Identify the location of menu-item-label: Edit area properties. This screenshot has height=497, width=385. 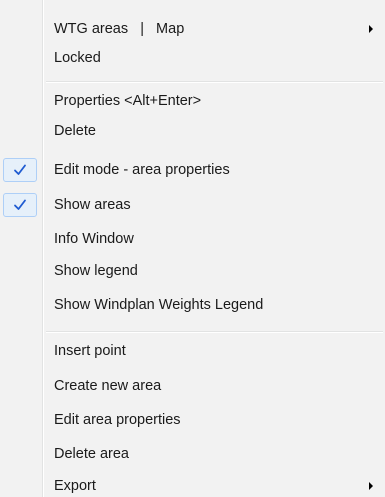
(117, 420).